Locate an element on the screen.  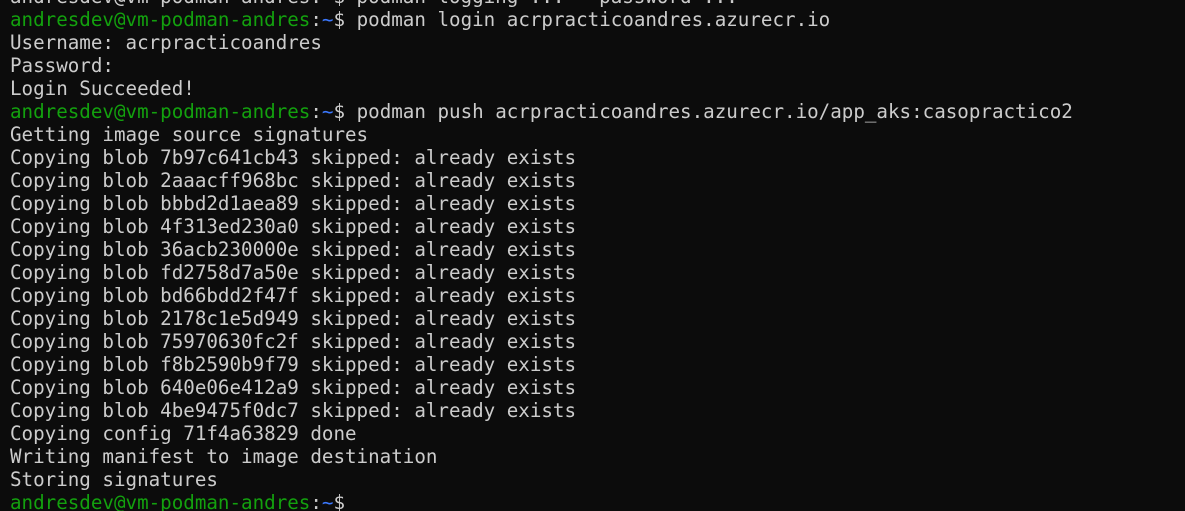
terminal-output-line: Getting image source signatures is located at coordinates (189, 134).